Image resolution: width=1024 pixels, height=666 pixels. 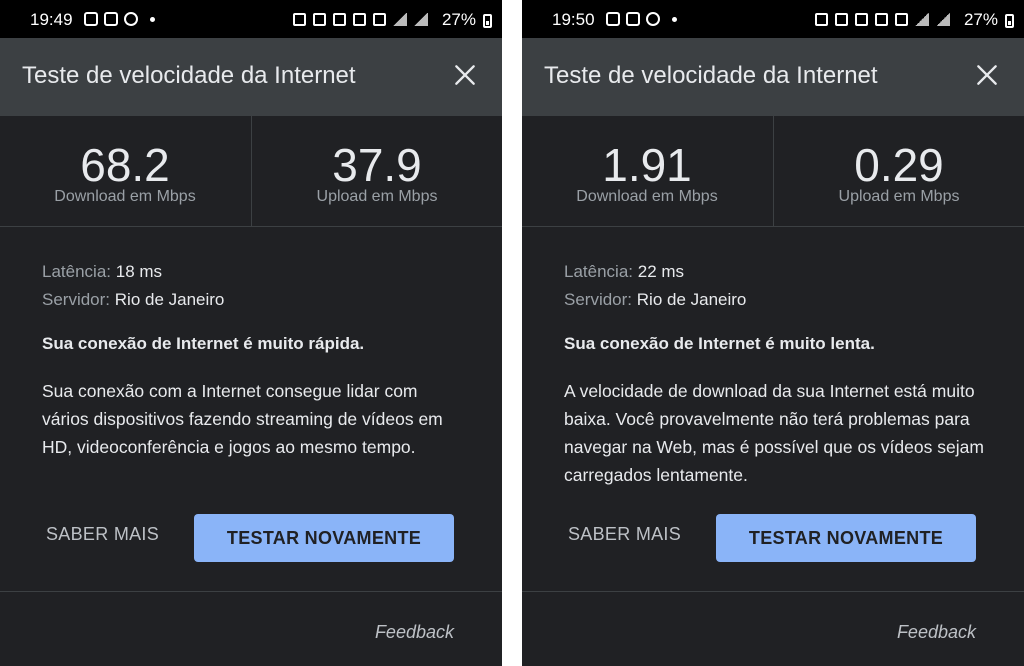 What do you see at coordinates (647, 165) in the screenshot?
I see `download-value: 1.91` at bounding box center [647, 165].